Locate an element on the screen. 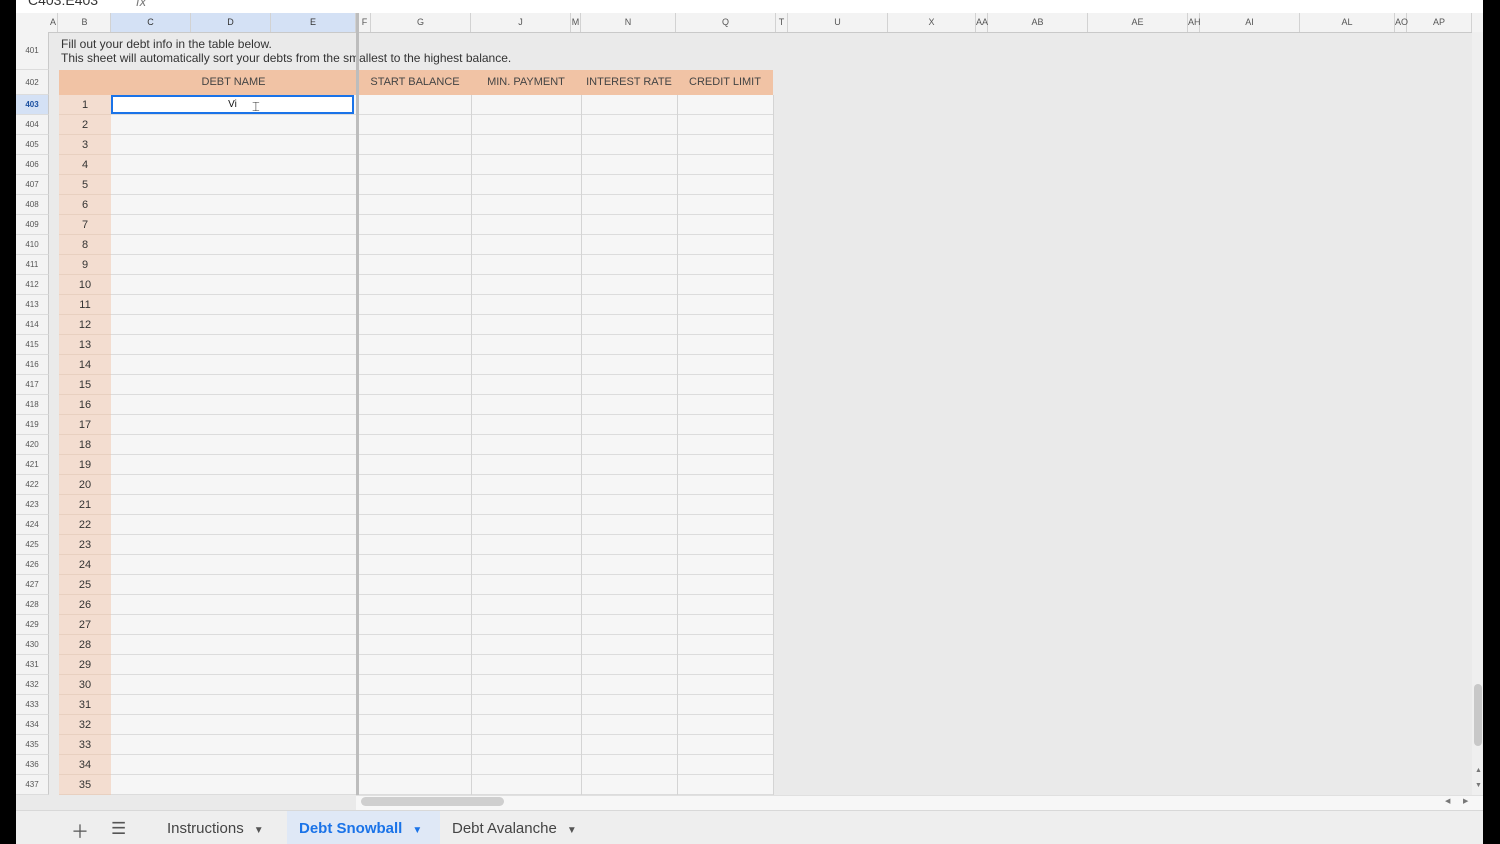 The height and width of the screenshot is (844, 1500). row-header: 413 is located at coordinates (32, 305).